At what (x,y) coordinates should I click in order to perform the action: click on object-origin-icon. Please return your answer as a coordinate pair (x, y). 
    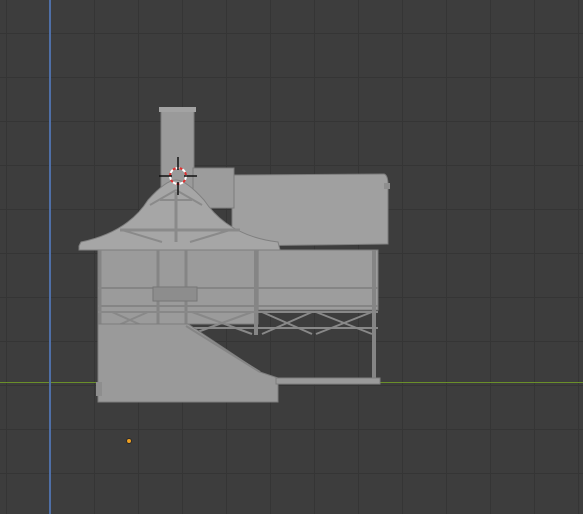
    Looking at the image, I should click on (129, 441).